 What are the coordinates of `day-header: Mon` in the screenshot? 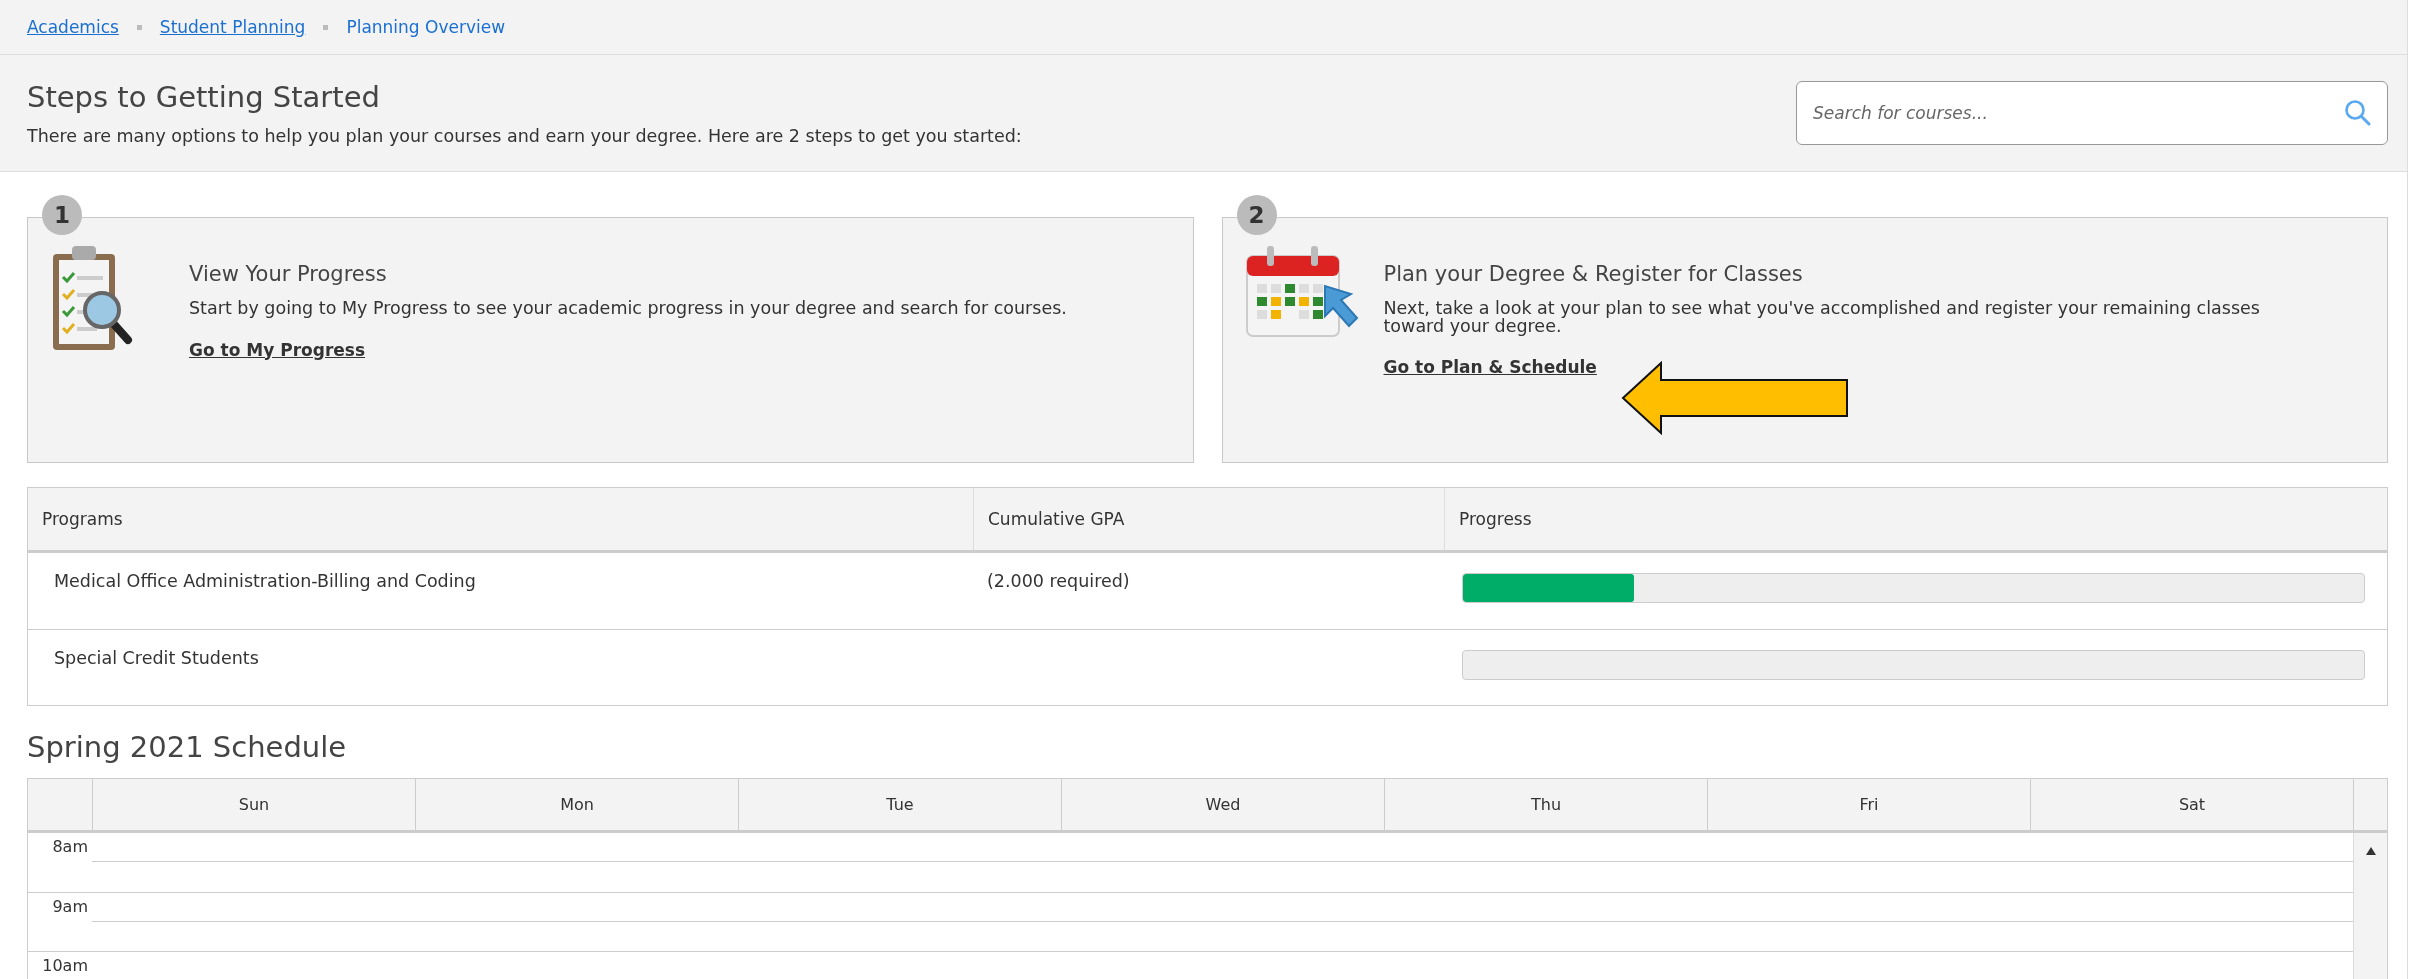 It's located at (576, 806).